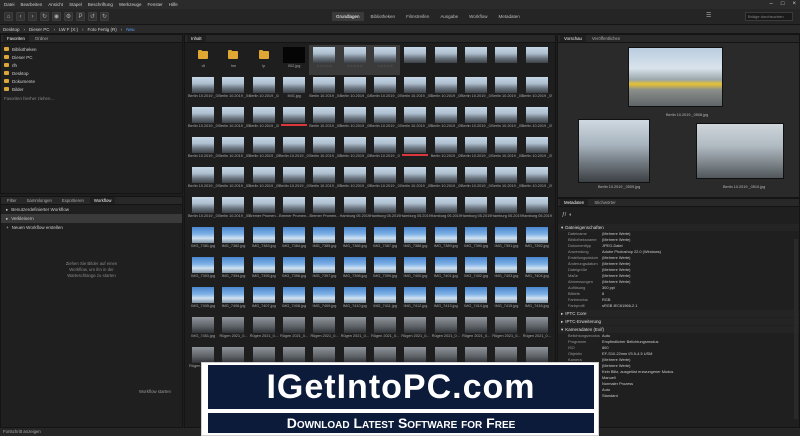  I want to click on thumbnail-cell: dt, so click(203, 60).